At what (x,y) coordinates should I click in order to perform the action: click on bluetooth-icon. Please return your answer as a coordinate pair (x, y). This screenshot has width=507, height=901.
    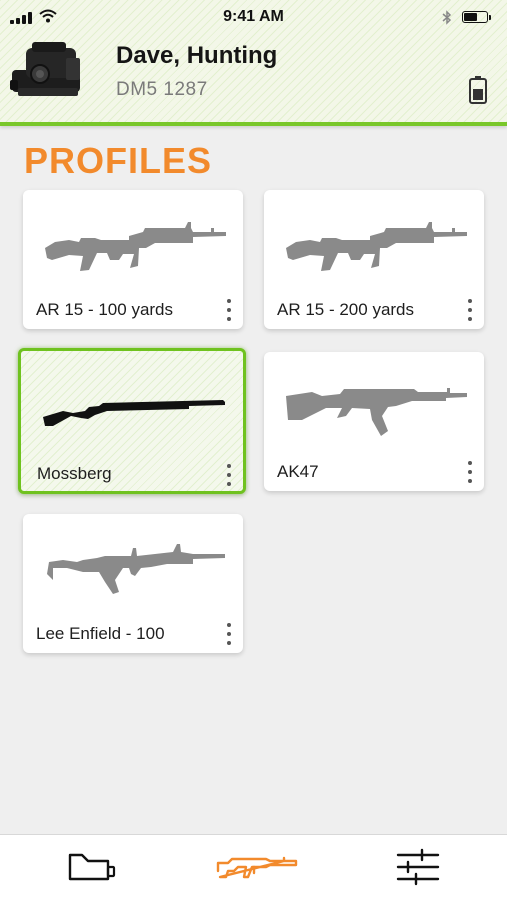
    Looking at the image, I should click on (447, 17).